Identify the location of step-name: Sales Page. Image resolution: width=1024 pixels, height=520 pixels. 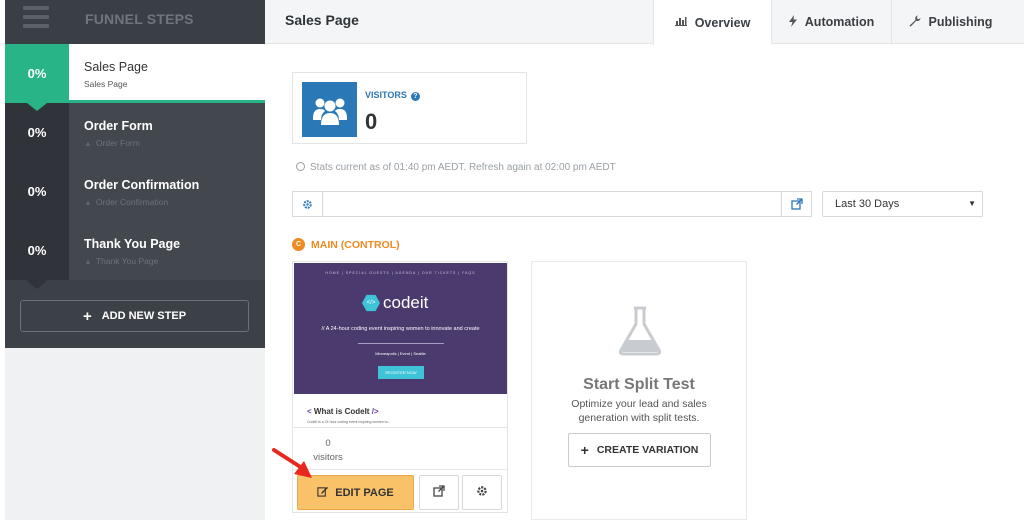
(116, 67).